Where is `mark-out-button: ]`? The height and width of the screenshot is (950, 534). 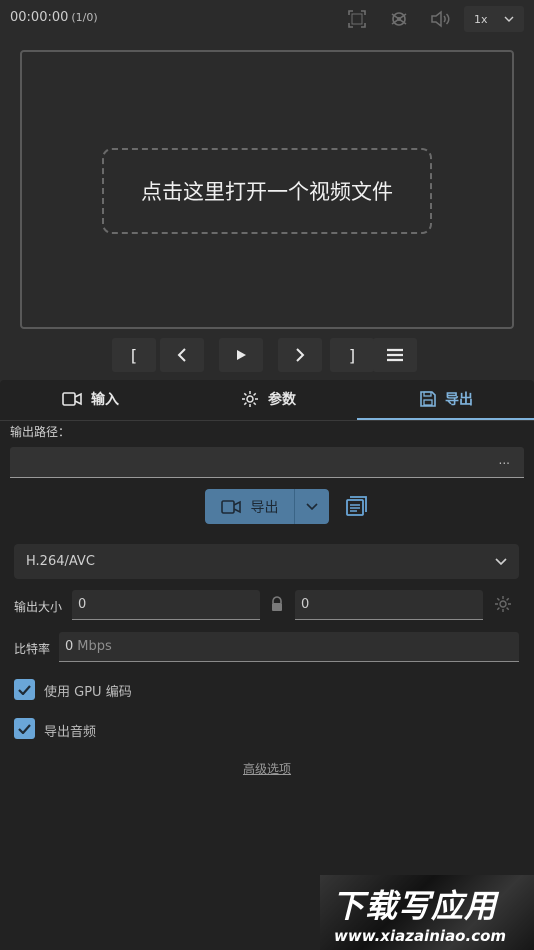 mark-out-button: ] is located at coordinates (352, 355).